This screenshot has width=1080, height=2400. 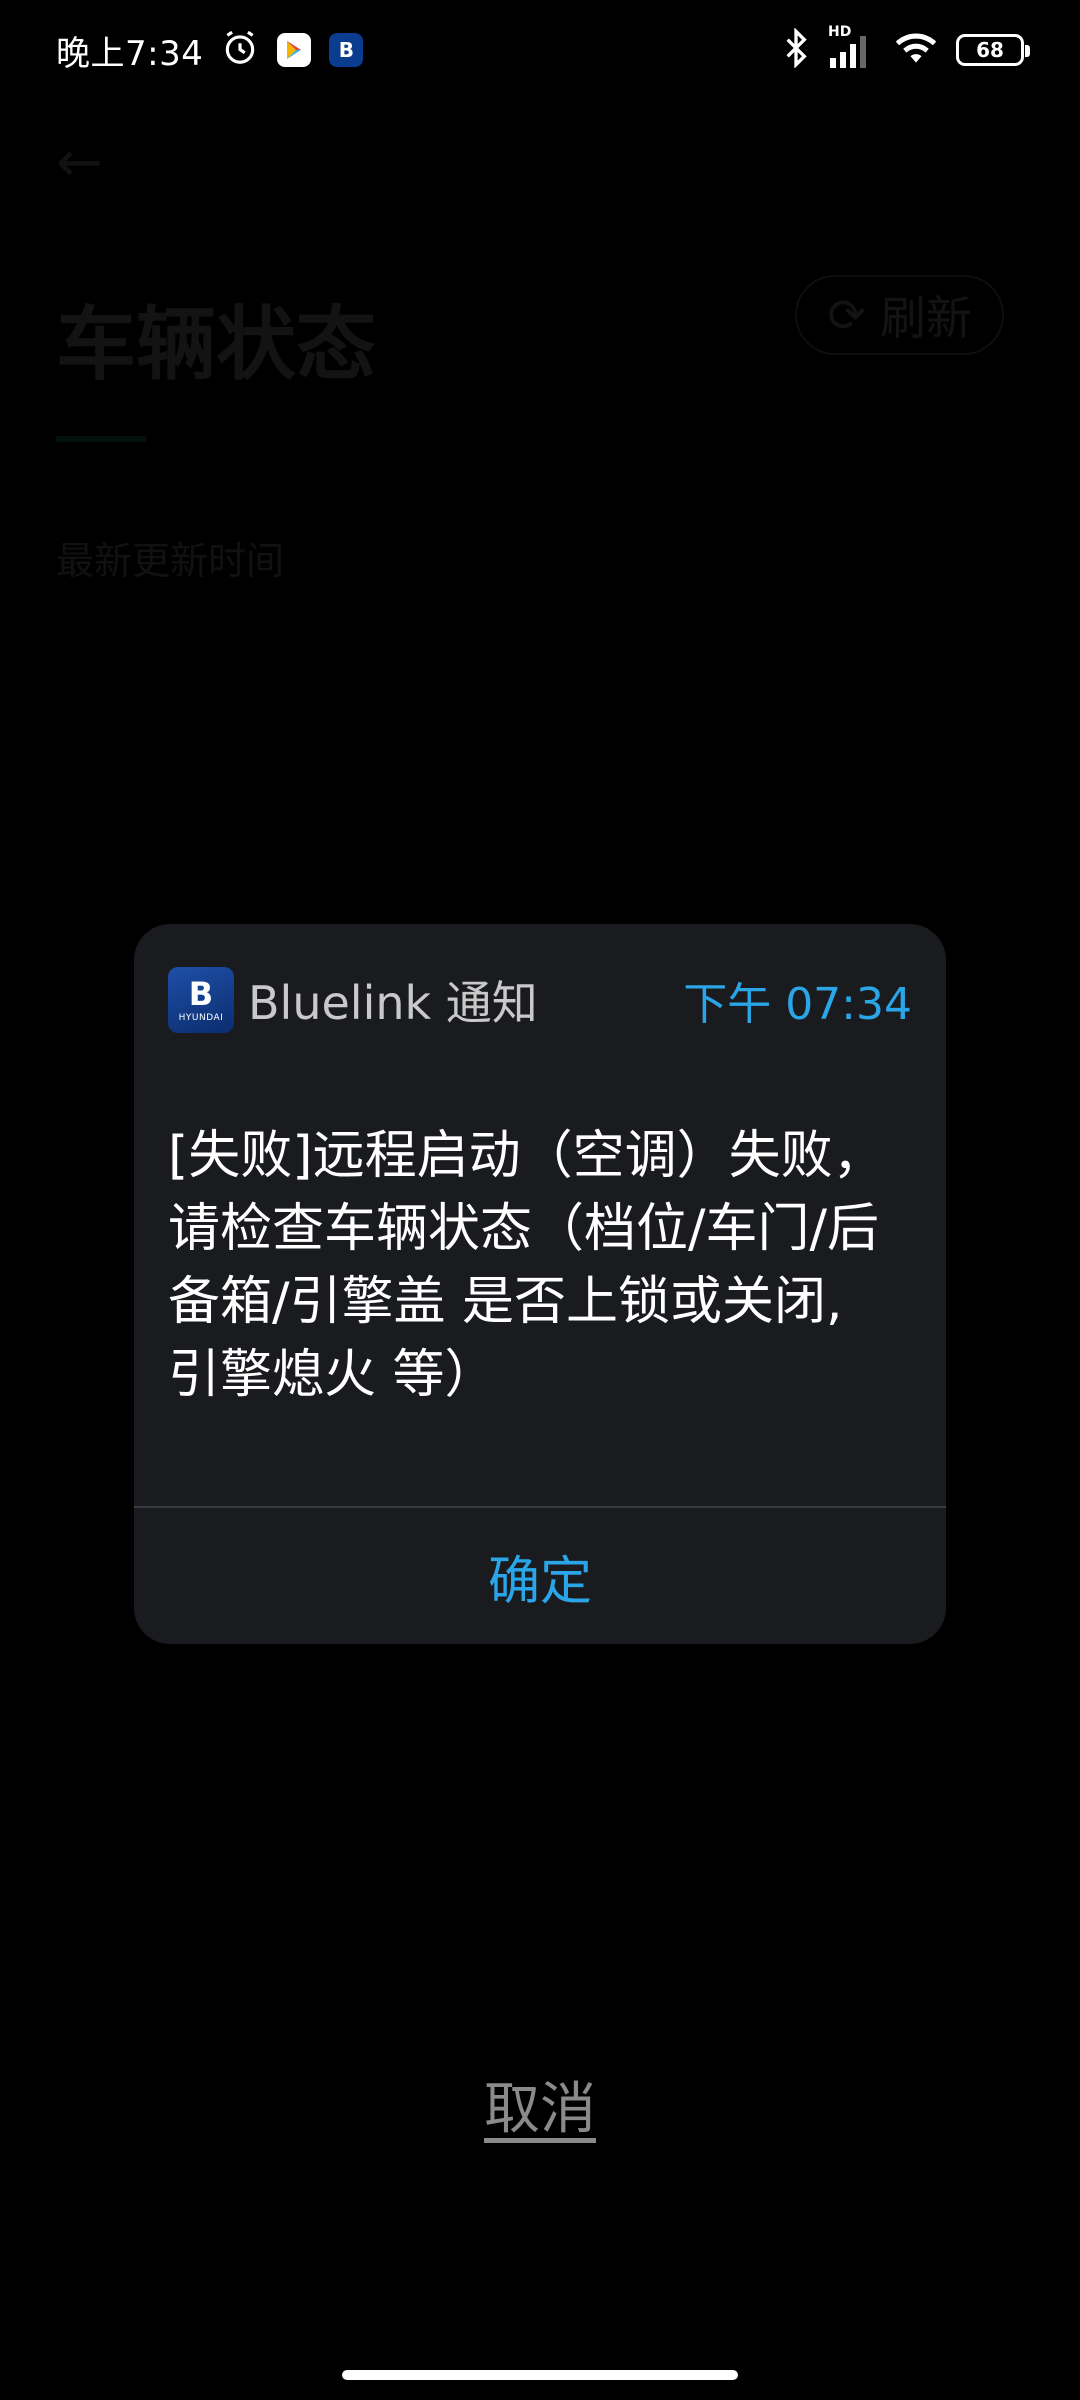 I want to click on dialog-app-name: Bluelink 通知, so click(x=393, y=1003).